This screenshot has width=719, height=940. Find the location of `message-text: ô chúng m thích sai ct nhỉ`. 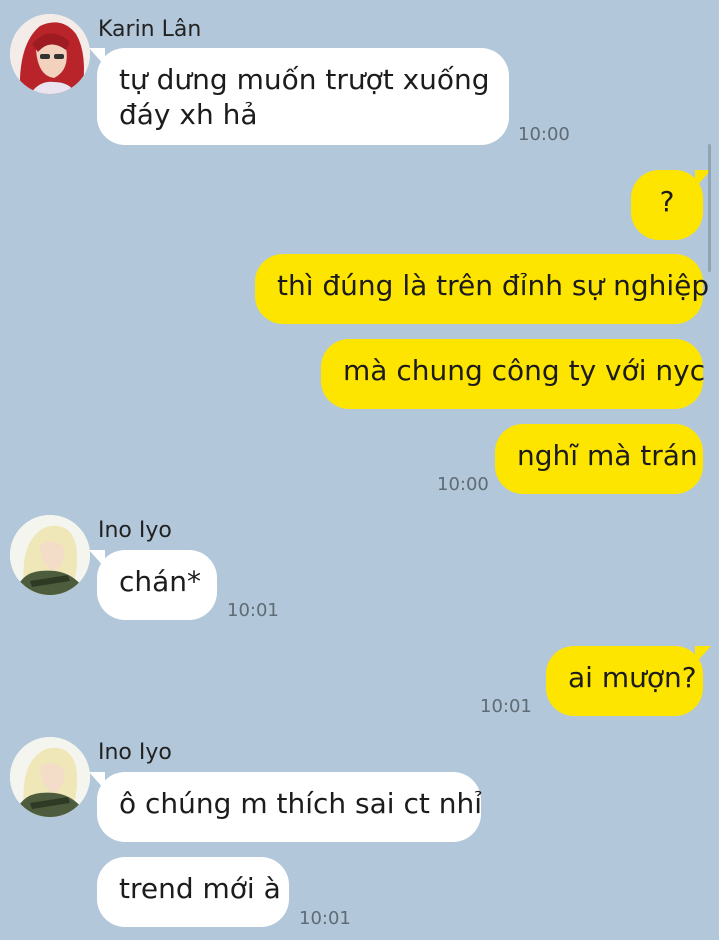

message-text: ô chúng m thích sai ct nhỉ is located at coordinates (301, 803).